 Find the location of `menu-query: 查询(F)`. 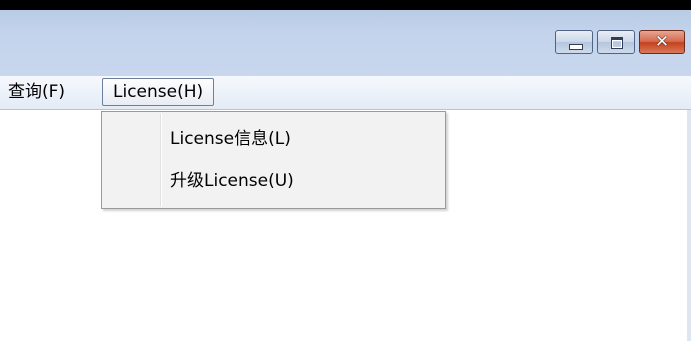

menu-query: 查询(F) is located at coordinates (36, 92).